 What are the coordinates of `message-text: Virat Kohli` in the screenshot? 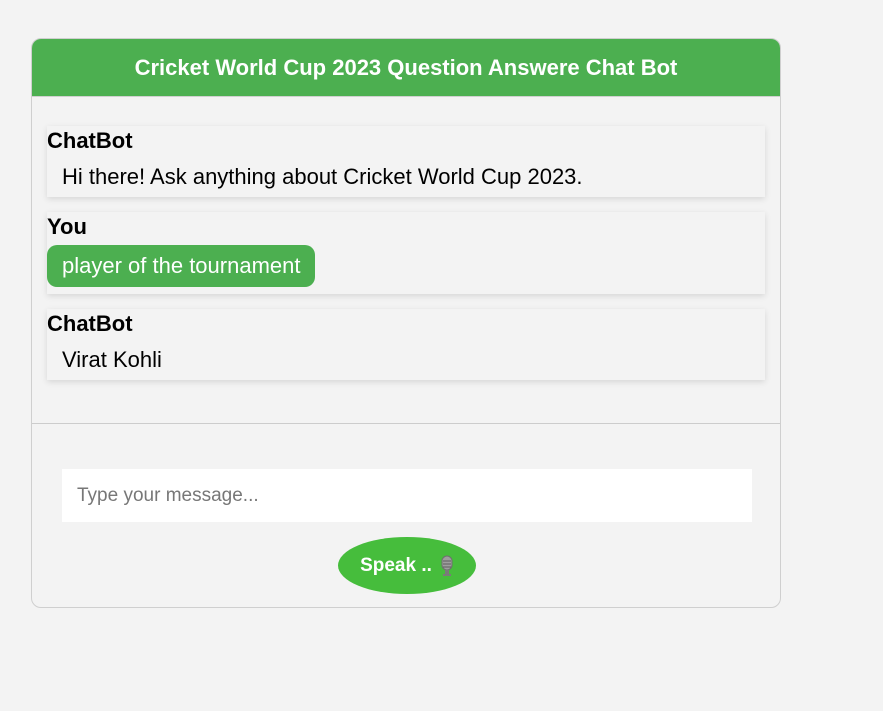 It's located at (112, 359).